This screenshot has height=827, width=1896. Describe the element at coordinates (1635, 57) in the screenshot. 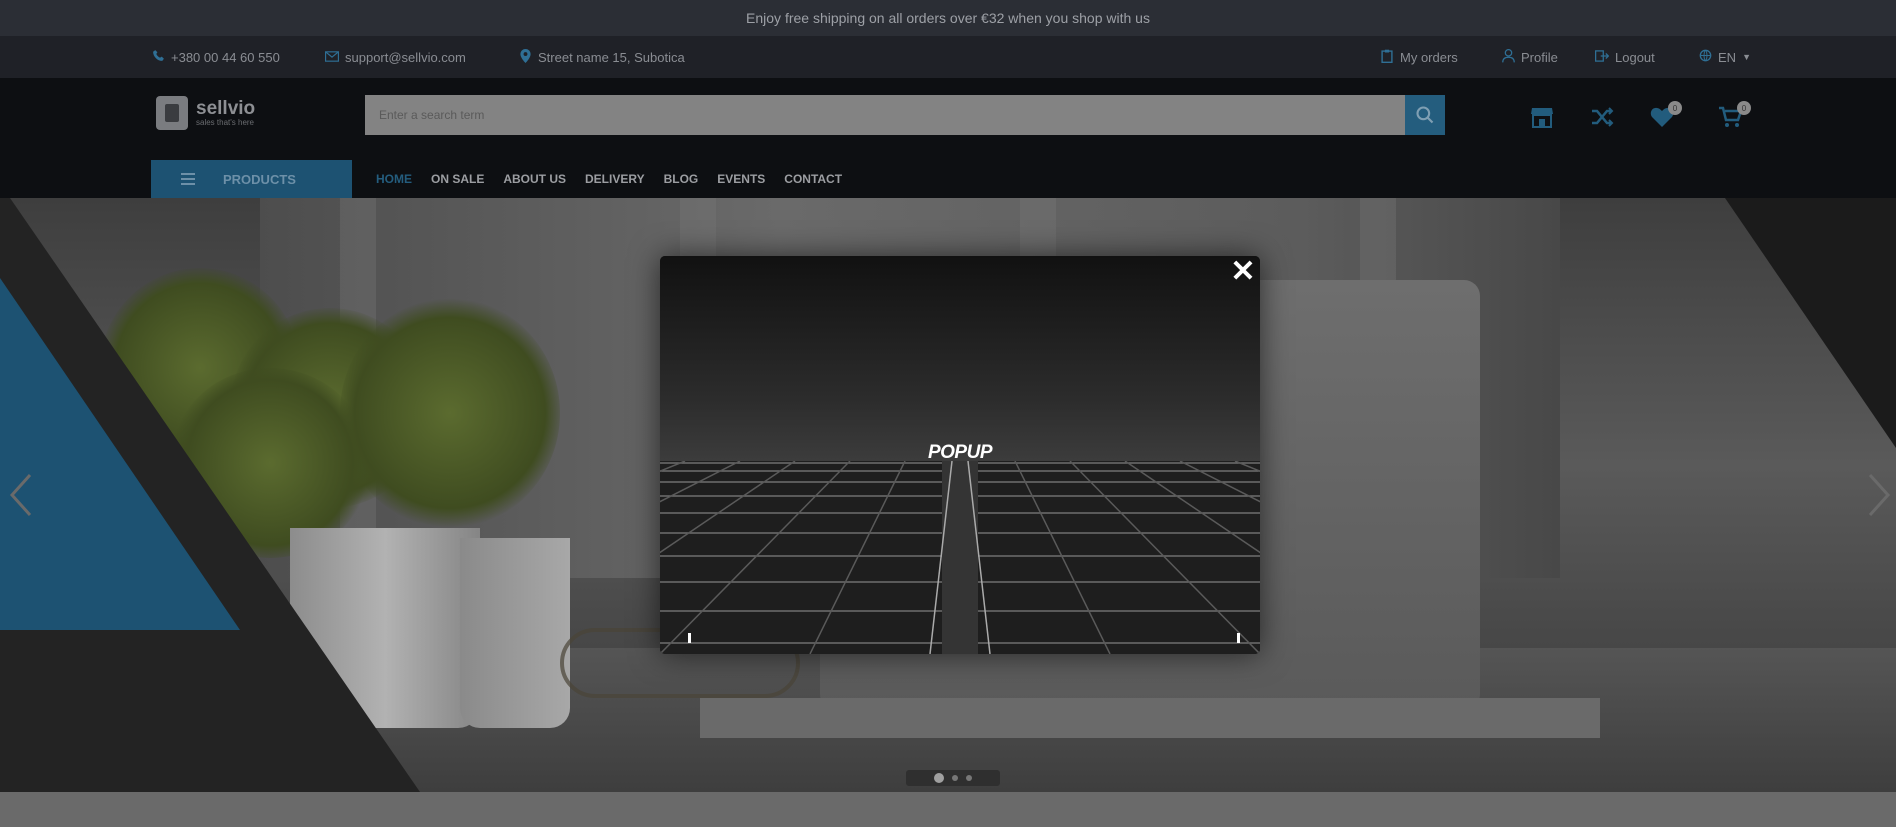

I see `logout-label: Logout` at that location.